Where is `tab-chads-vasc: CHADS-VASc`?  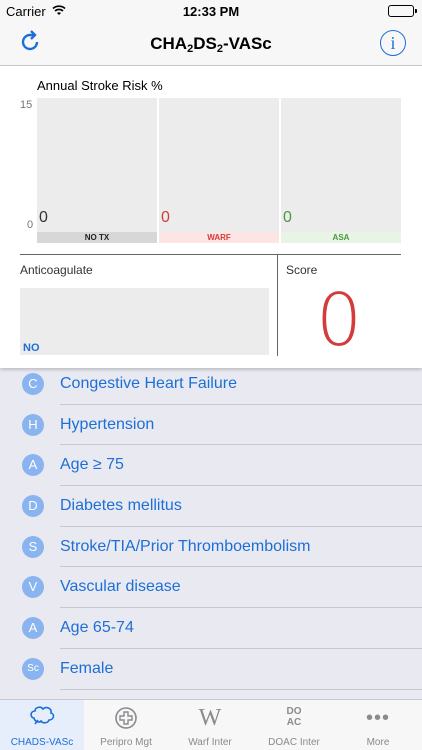 tab-chads-vasc: CHADS-VASc is located at coordinates (42, 725).